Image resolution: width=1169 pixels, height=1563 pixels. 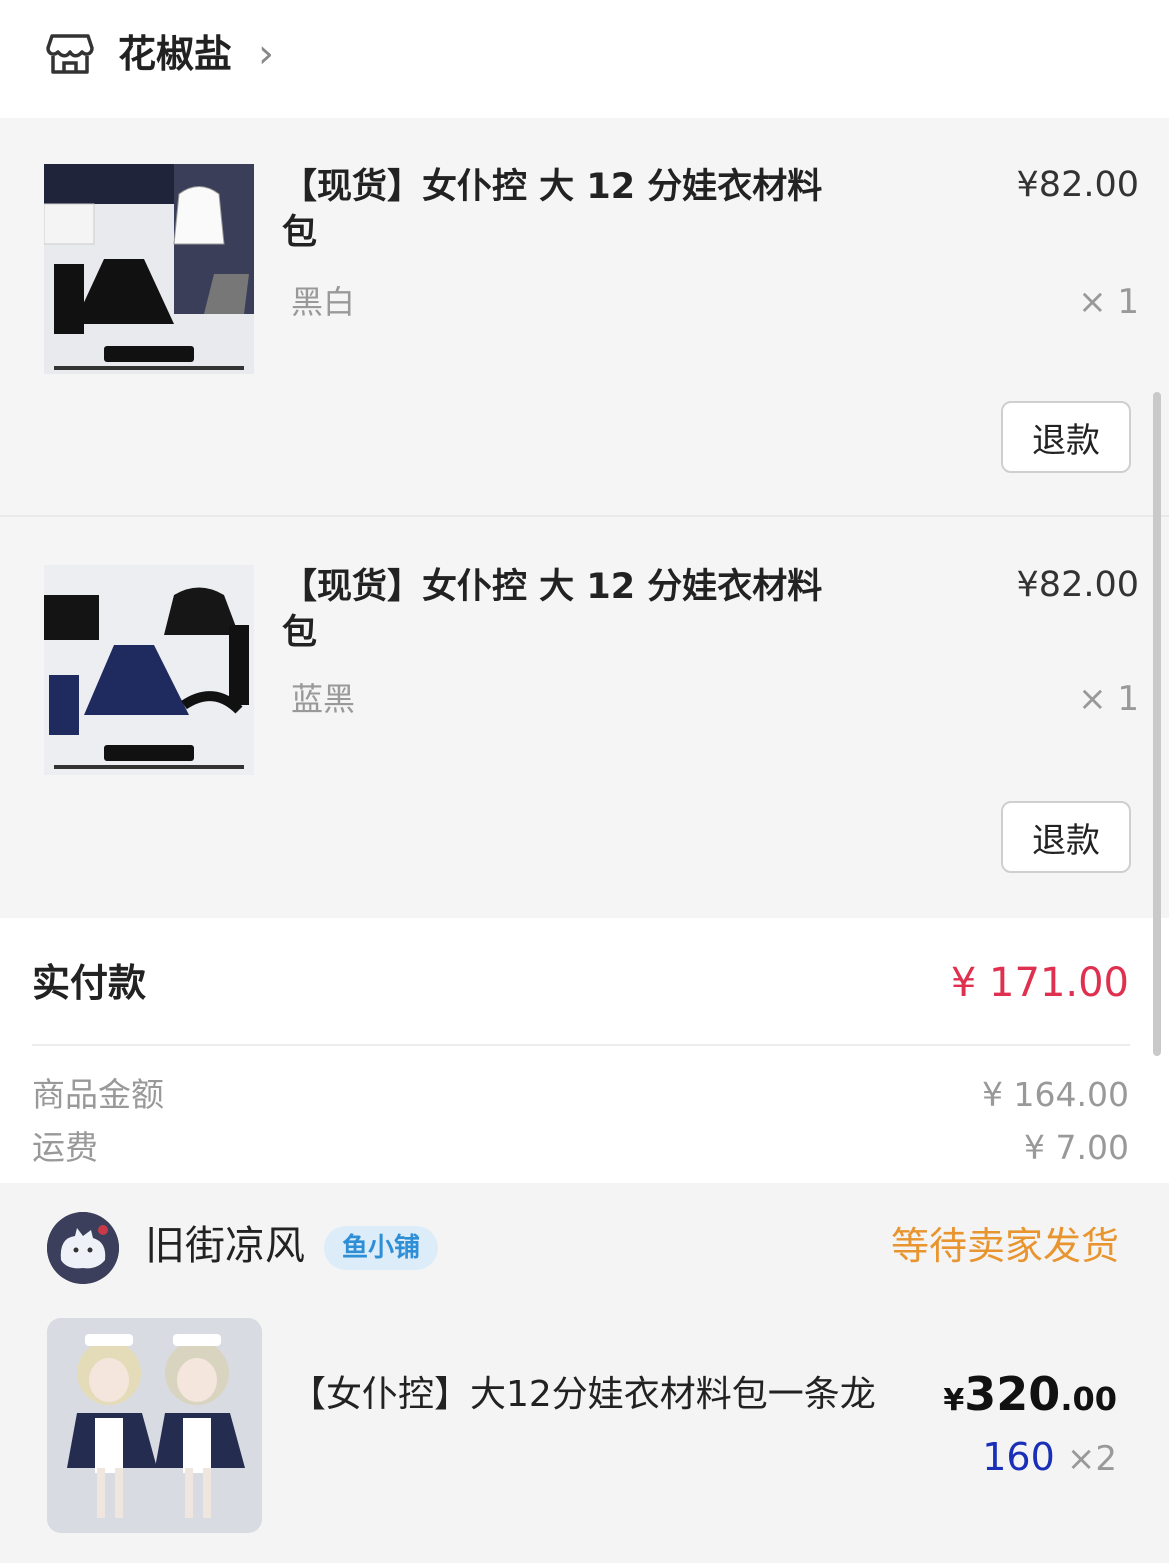 What do you see at coordinates (1039, 983) in the screenshot?
I see `paid-amount-value: ¥ 171.00` at bounding box center [1039, 983].